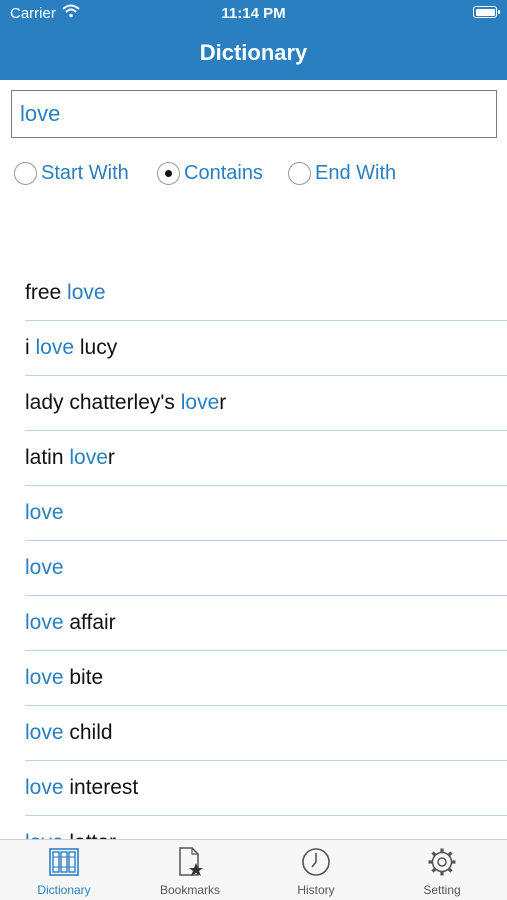 Image resolution: width=507 pixels, height=900 pixels. I want to click on navigation-bar: Dictionary, so click(253, 54).